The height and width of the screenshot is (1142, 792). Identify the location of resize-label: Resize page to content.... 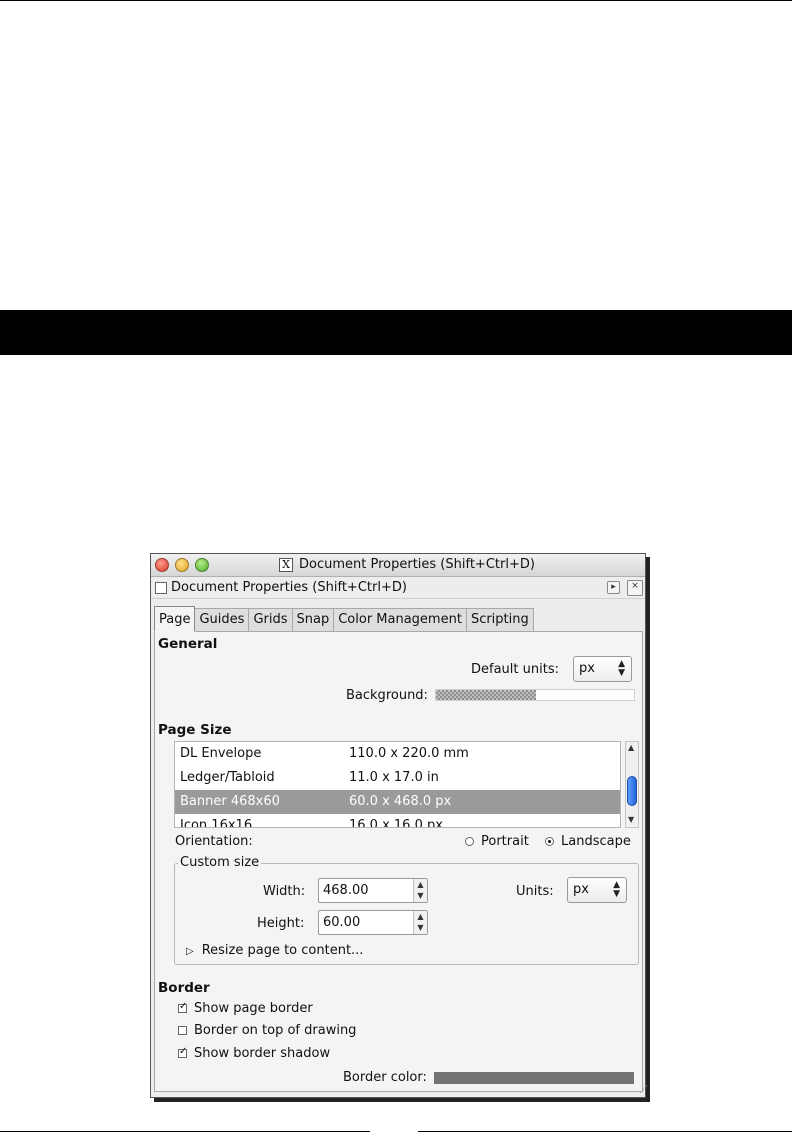
(282, 950).